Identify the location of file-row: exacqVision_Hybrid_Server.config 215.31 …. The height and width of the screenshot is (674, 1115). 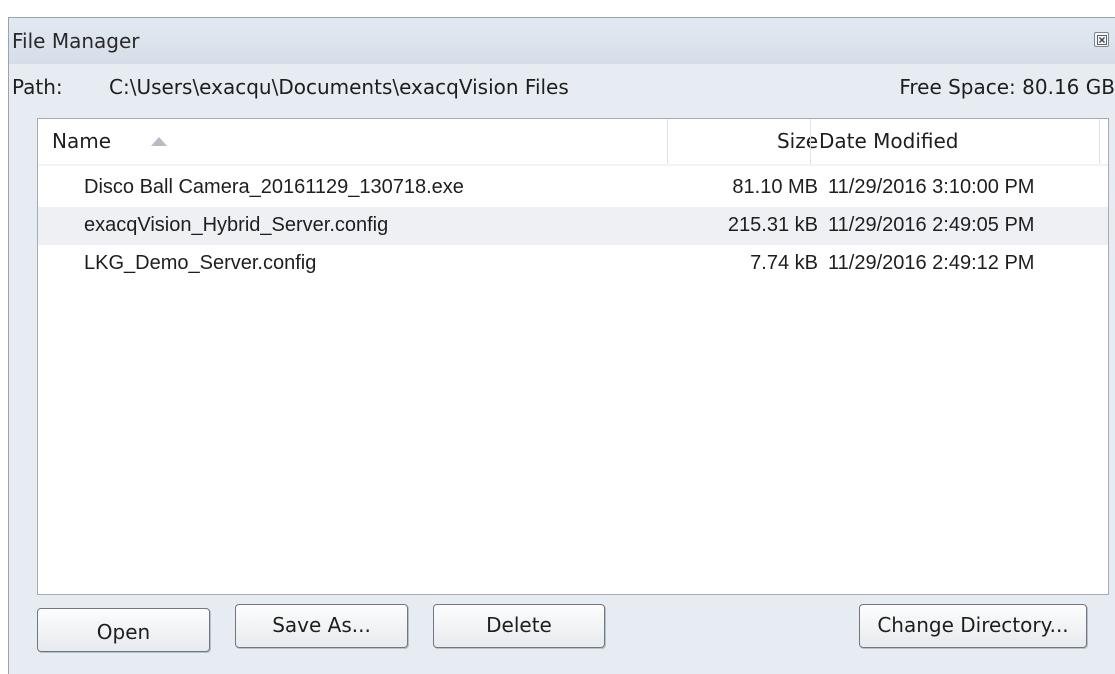
(573, 226).